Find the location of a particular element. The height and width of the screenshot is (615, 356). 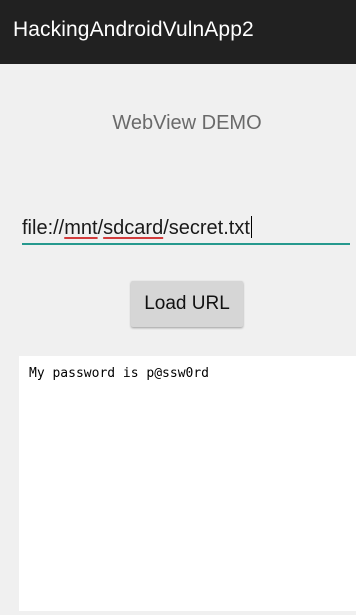

webview-demo-heading: WebView DEMO is located at coordinates (187, 123).